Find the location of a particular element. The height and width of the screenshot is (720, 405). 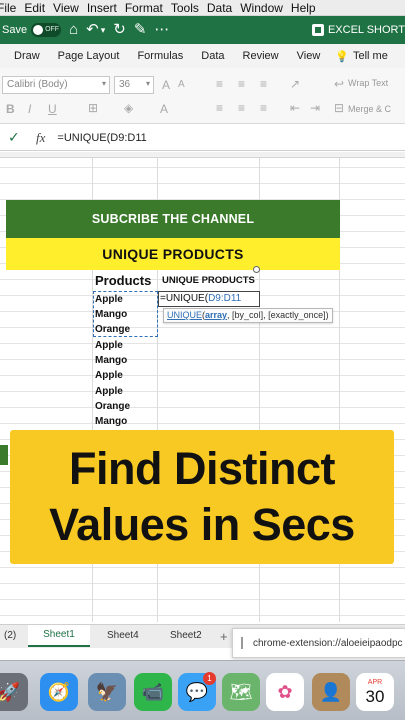

align-bottom-icon: ≡ is located at coordinates (263, 84).